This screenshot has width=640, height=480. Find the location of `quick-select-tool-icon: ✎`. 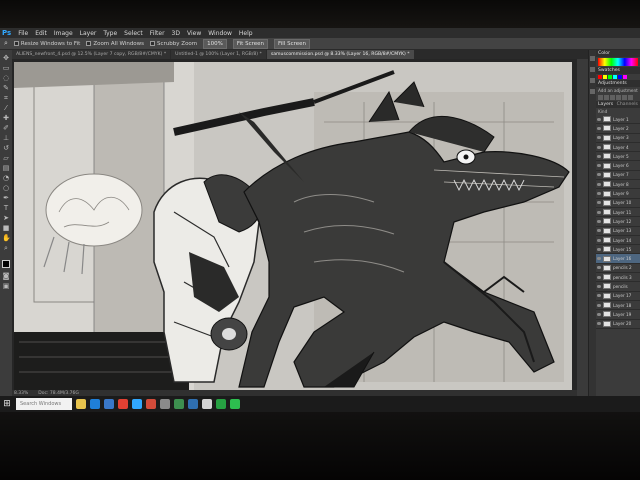

quick-select-tool-icon: ✎ is located at coordinates (6, 88).